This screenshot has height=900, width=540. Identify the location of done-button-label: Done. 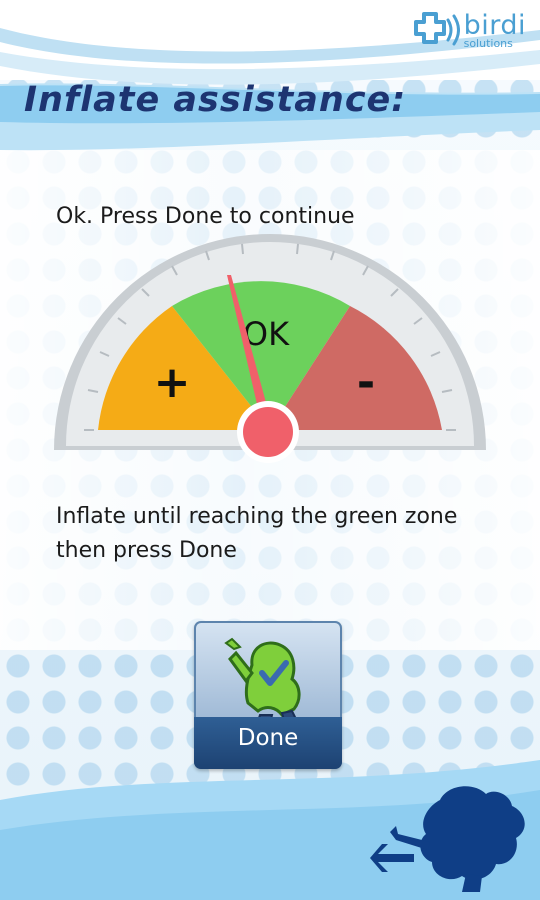
(268, 738).